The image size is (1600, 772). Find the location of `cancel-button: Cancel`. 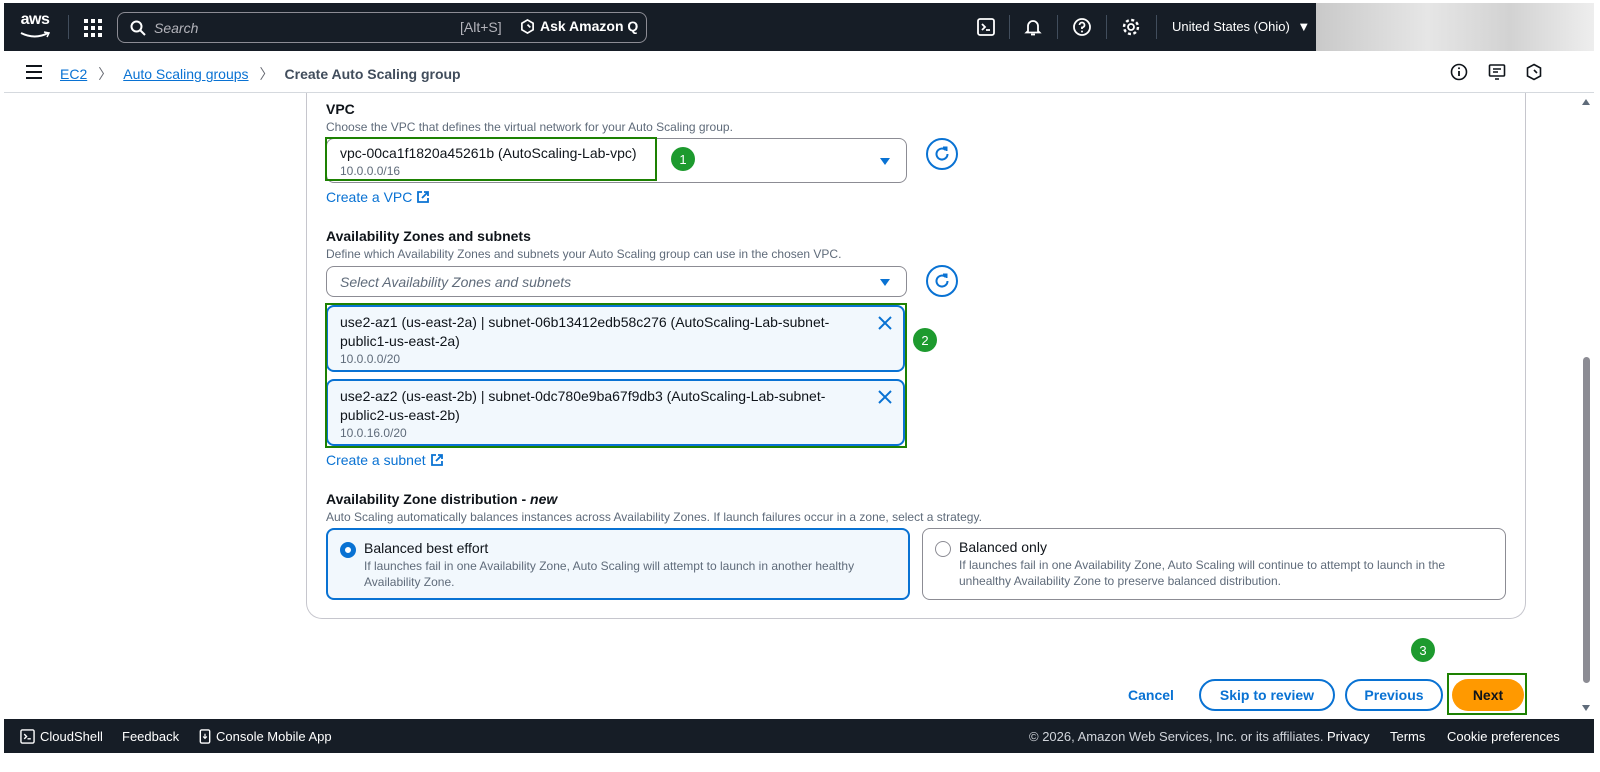

cancel-button: Cancel is located at coordinates (1151, 695).